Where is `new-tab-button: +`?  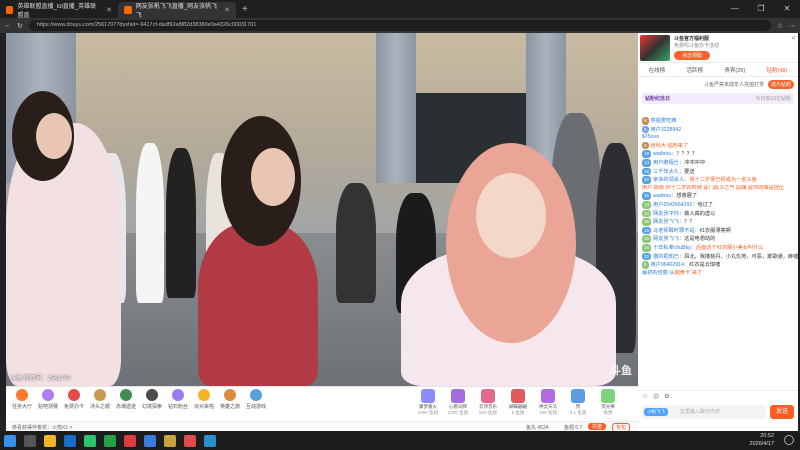
new-tab-button: + is located at coordinates (245, 9).